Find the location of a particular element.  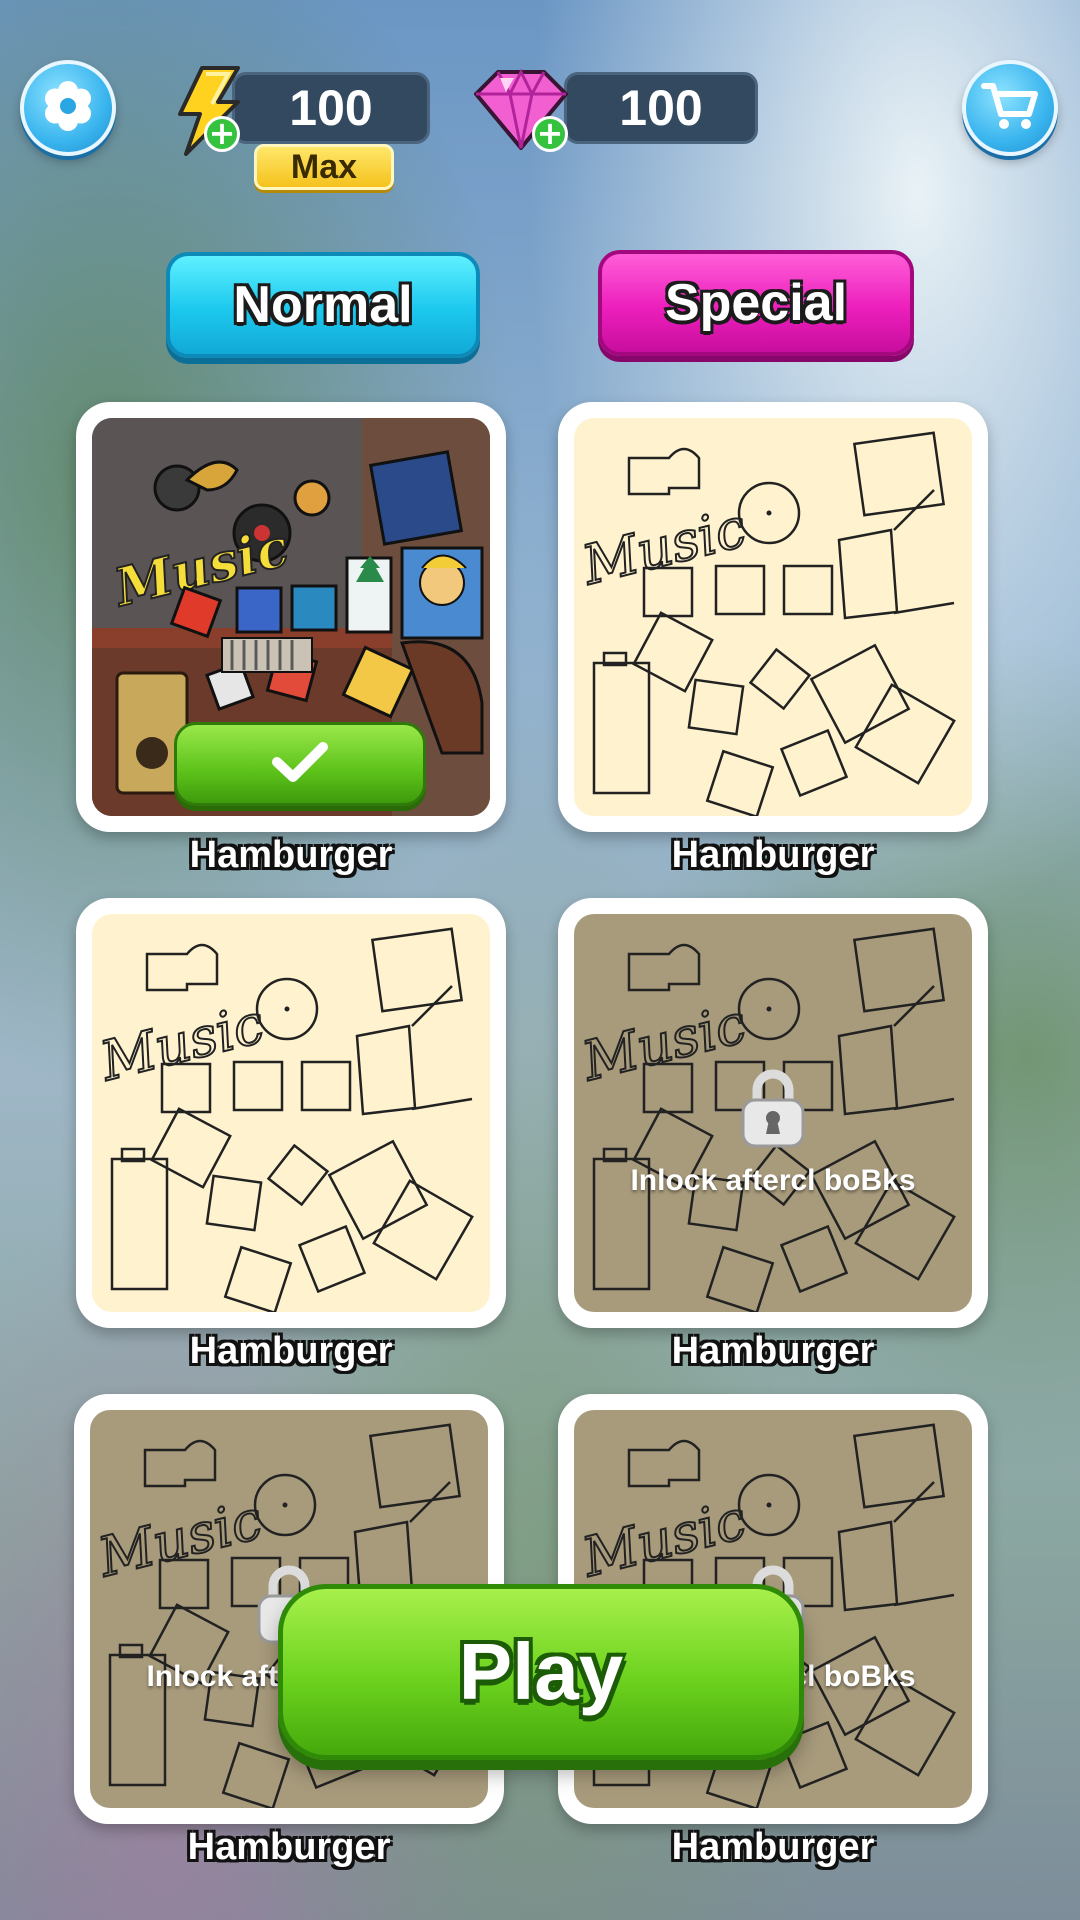

level-card-1: Music is located at coordinates (291, 617).